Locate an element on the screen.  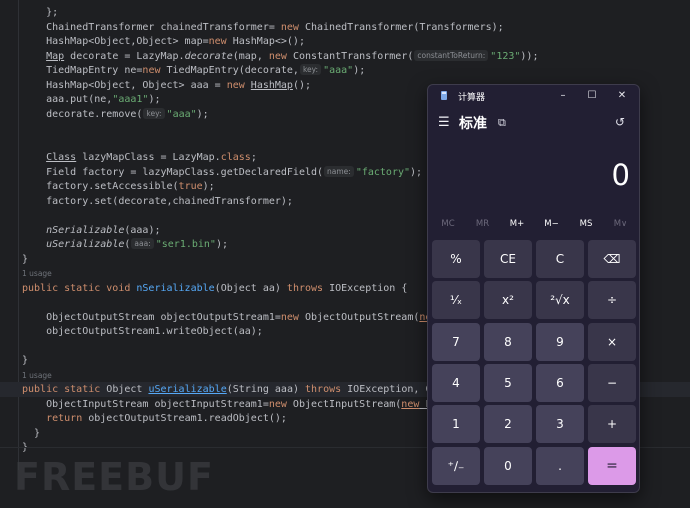
code-line: aaa.put(ne,"aaa1"); is located at coordinates (91, 100).